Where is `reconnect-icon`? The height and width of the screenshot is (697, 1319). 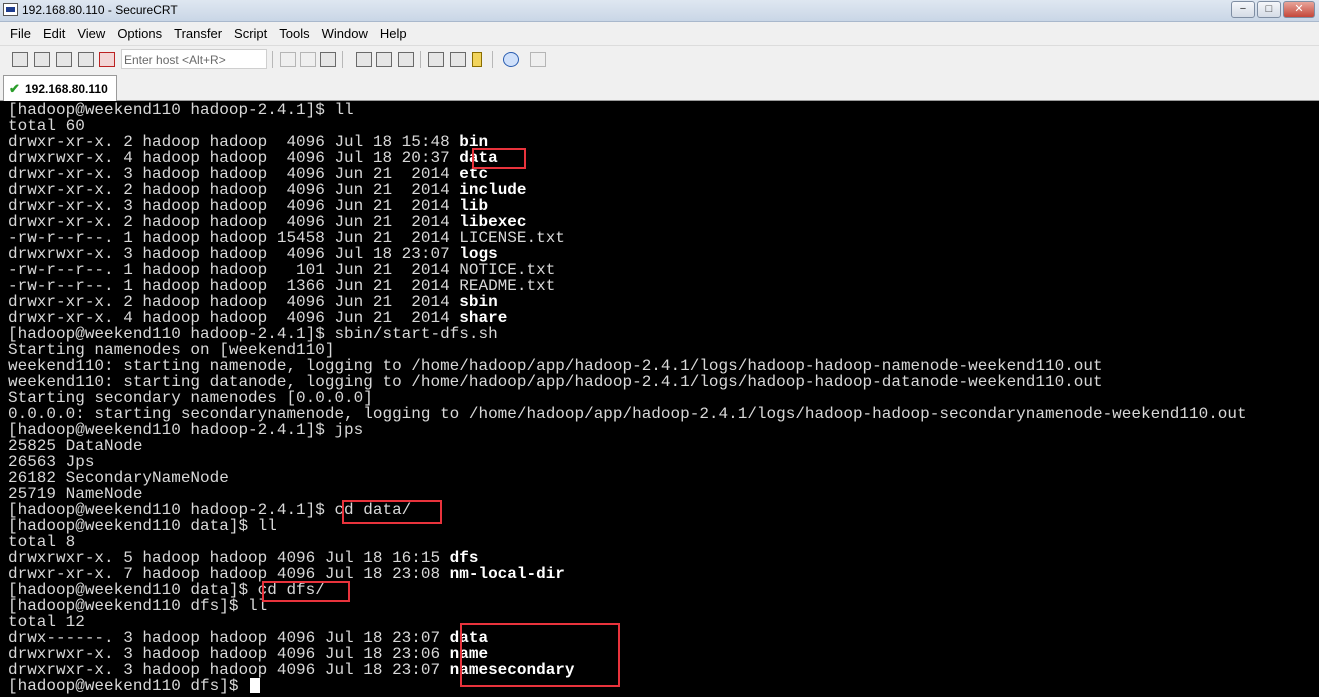
reconnect-icon is located at coordinates (86, 59).